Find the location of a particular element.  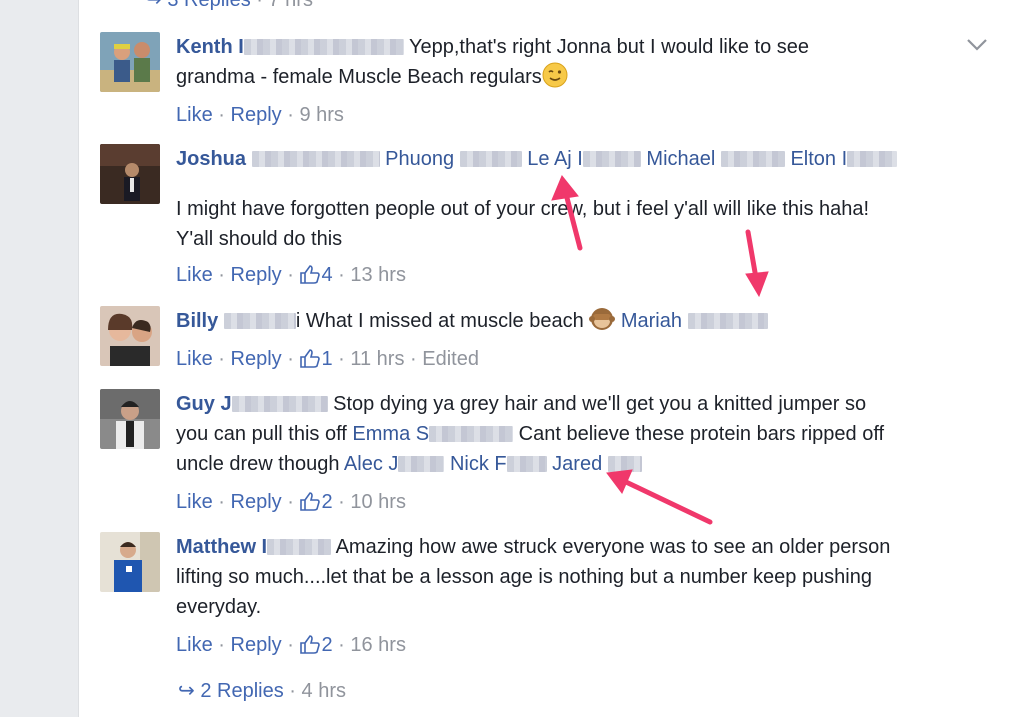

comment-time: 10 hrs is located at coordinates (378, 502).